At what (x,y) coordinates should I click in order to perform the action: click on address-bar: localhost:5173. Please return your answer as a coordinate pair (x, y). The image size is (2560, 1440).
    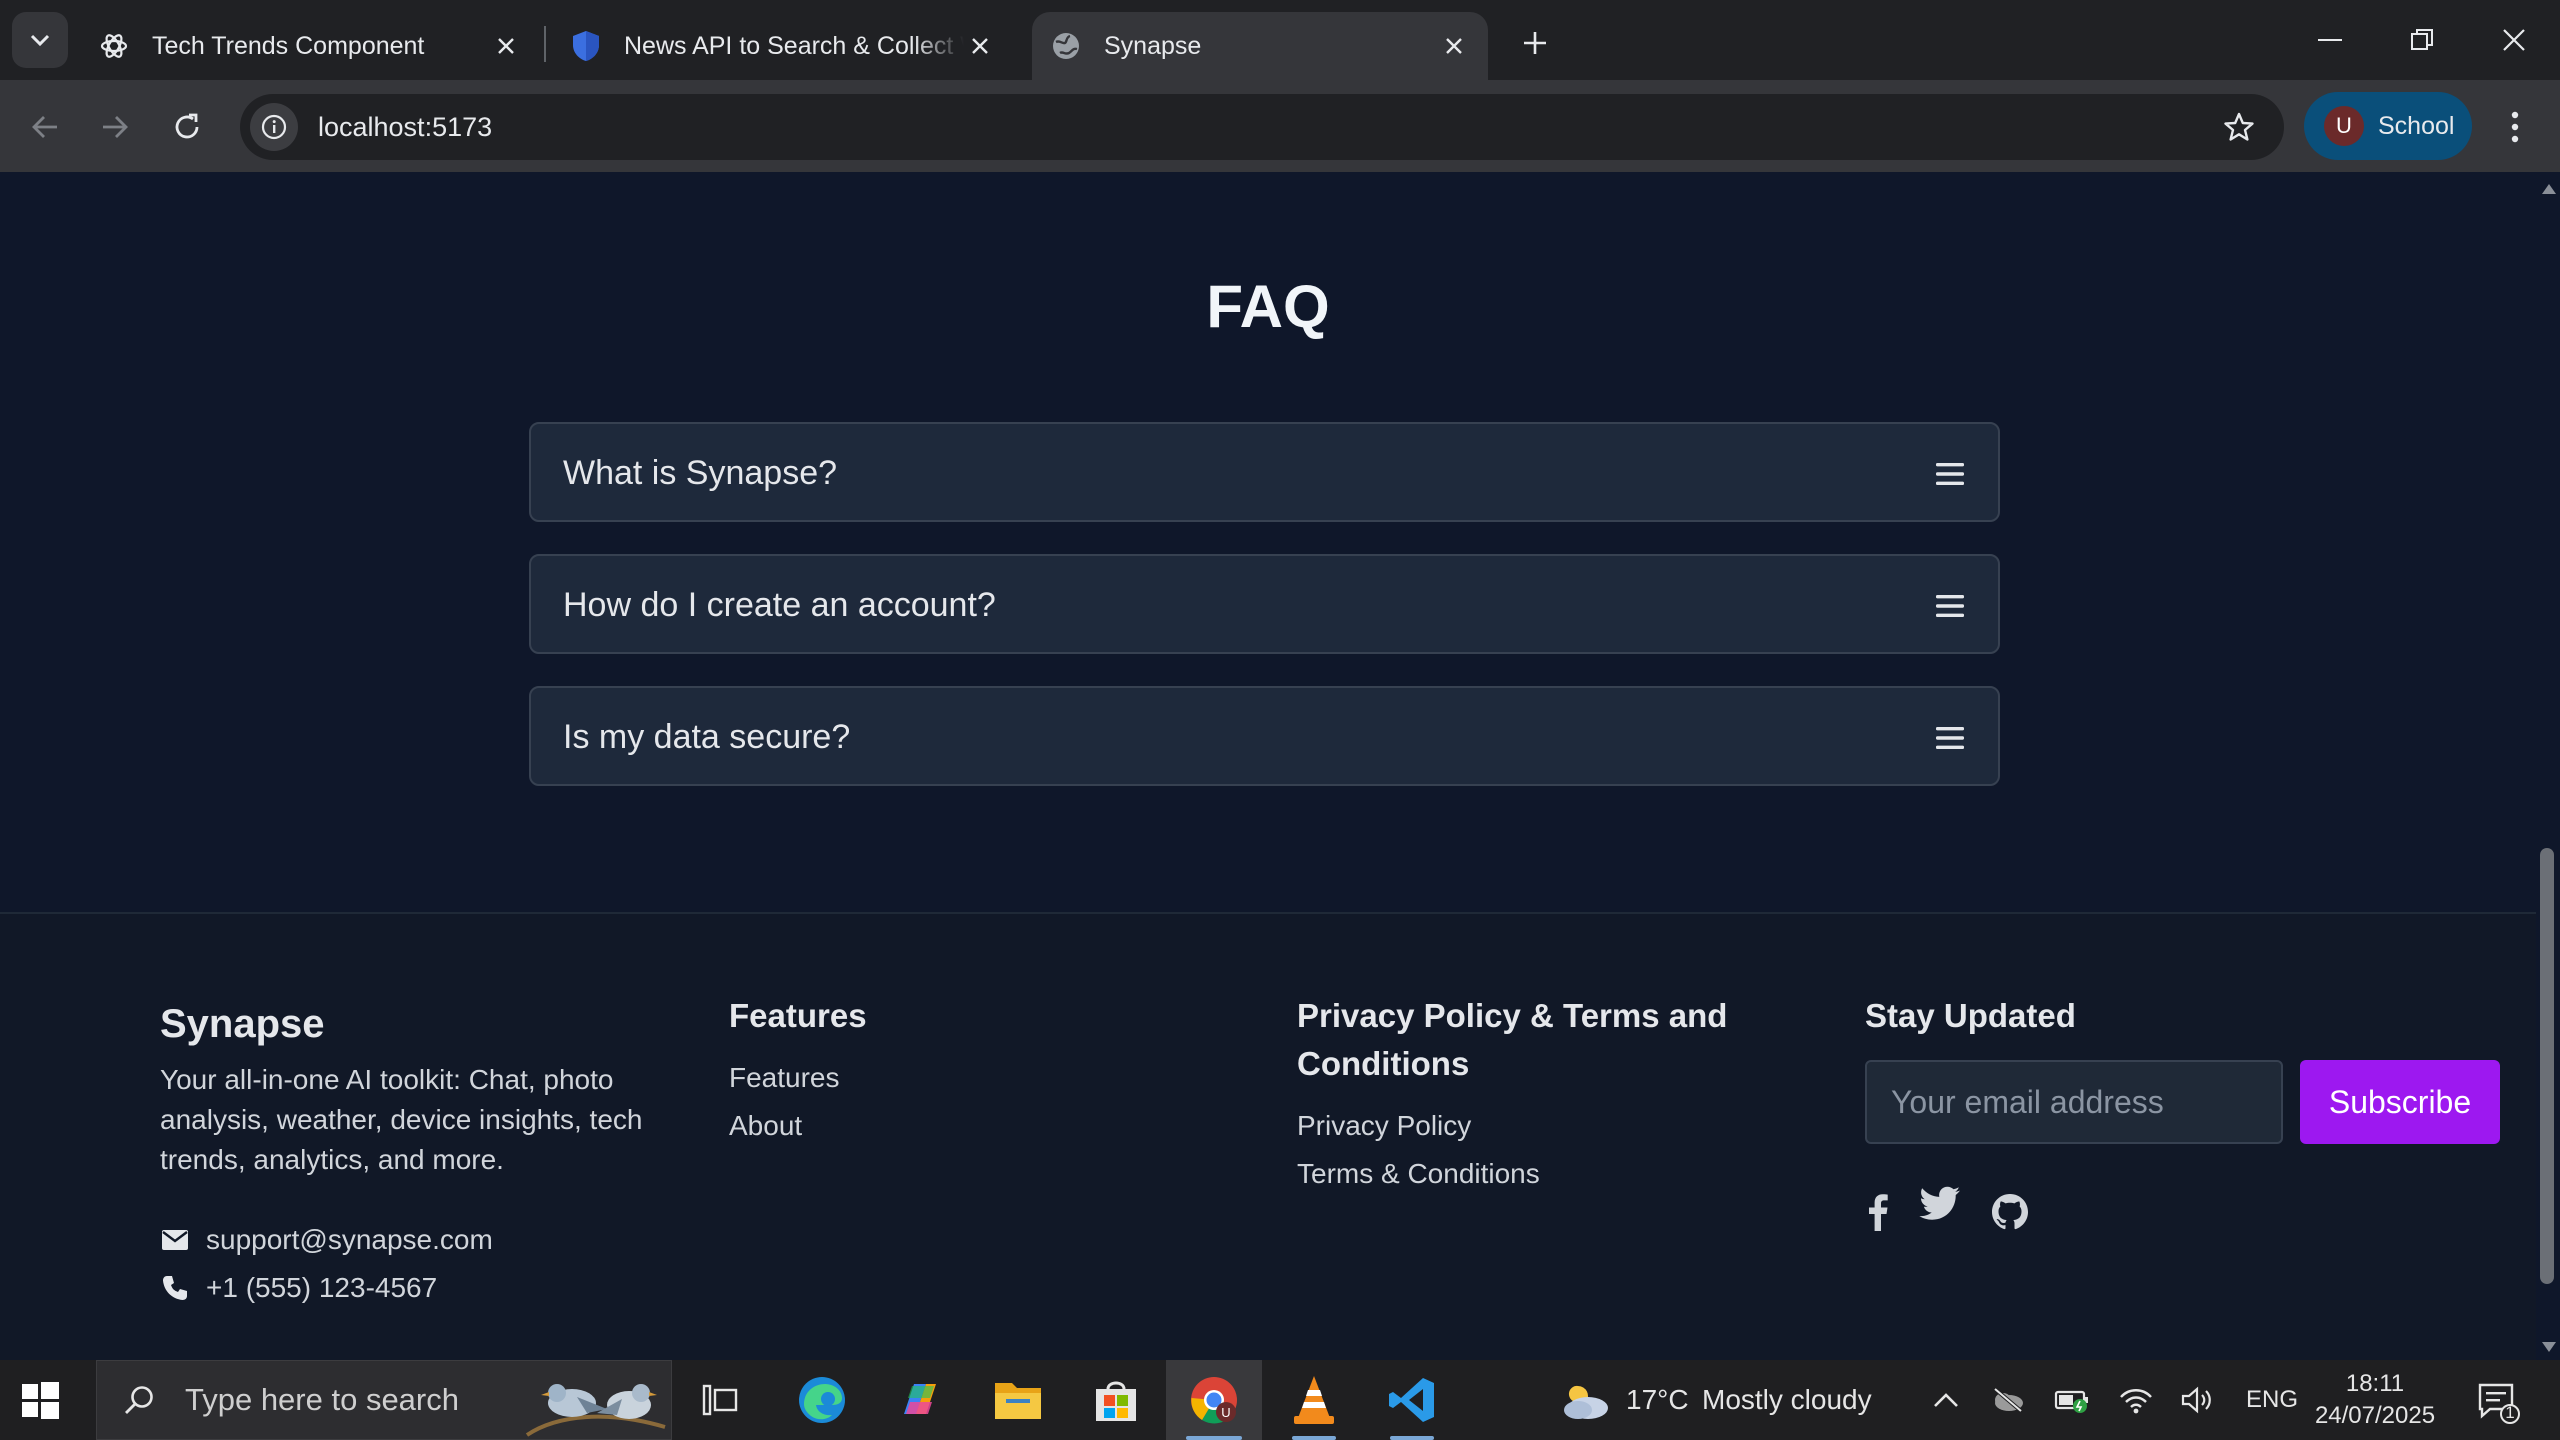
    Looking at the image, I should click on (1262, 127).